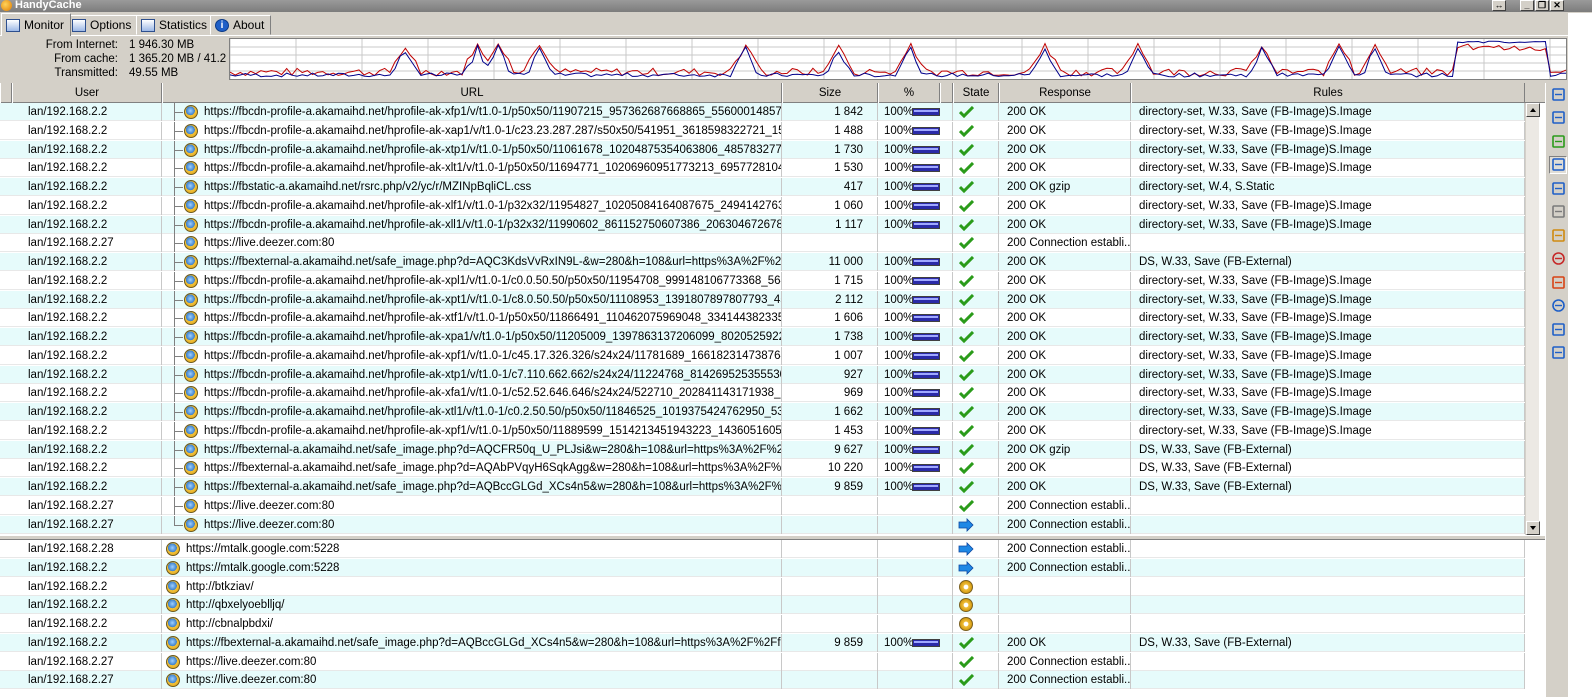 The width and height of the screenshot is (1592, 697). I want to click on search-page-icon, so click(1558, 188).